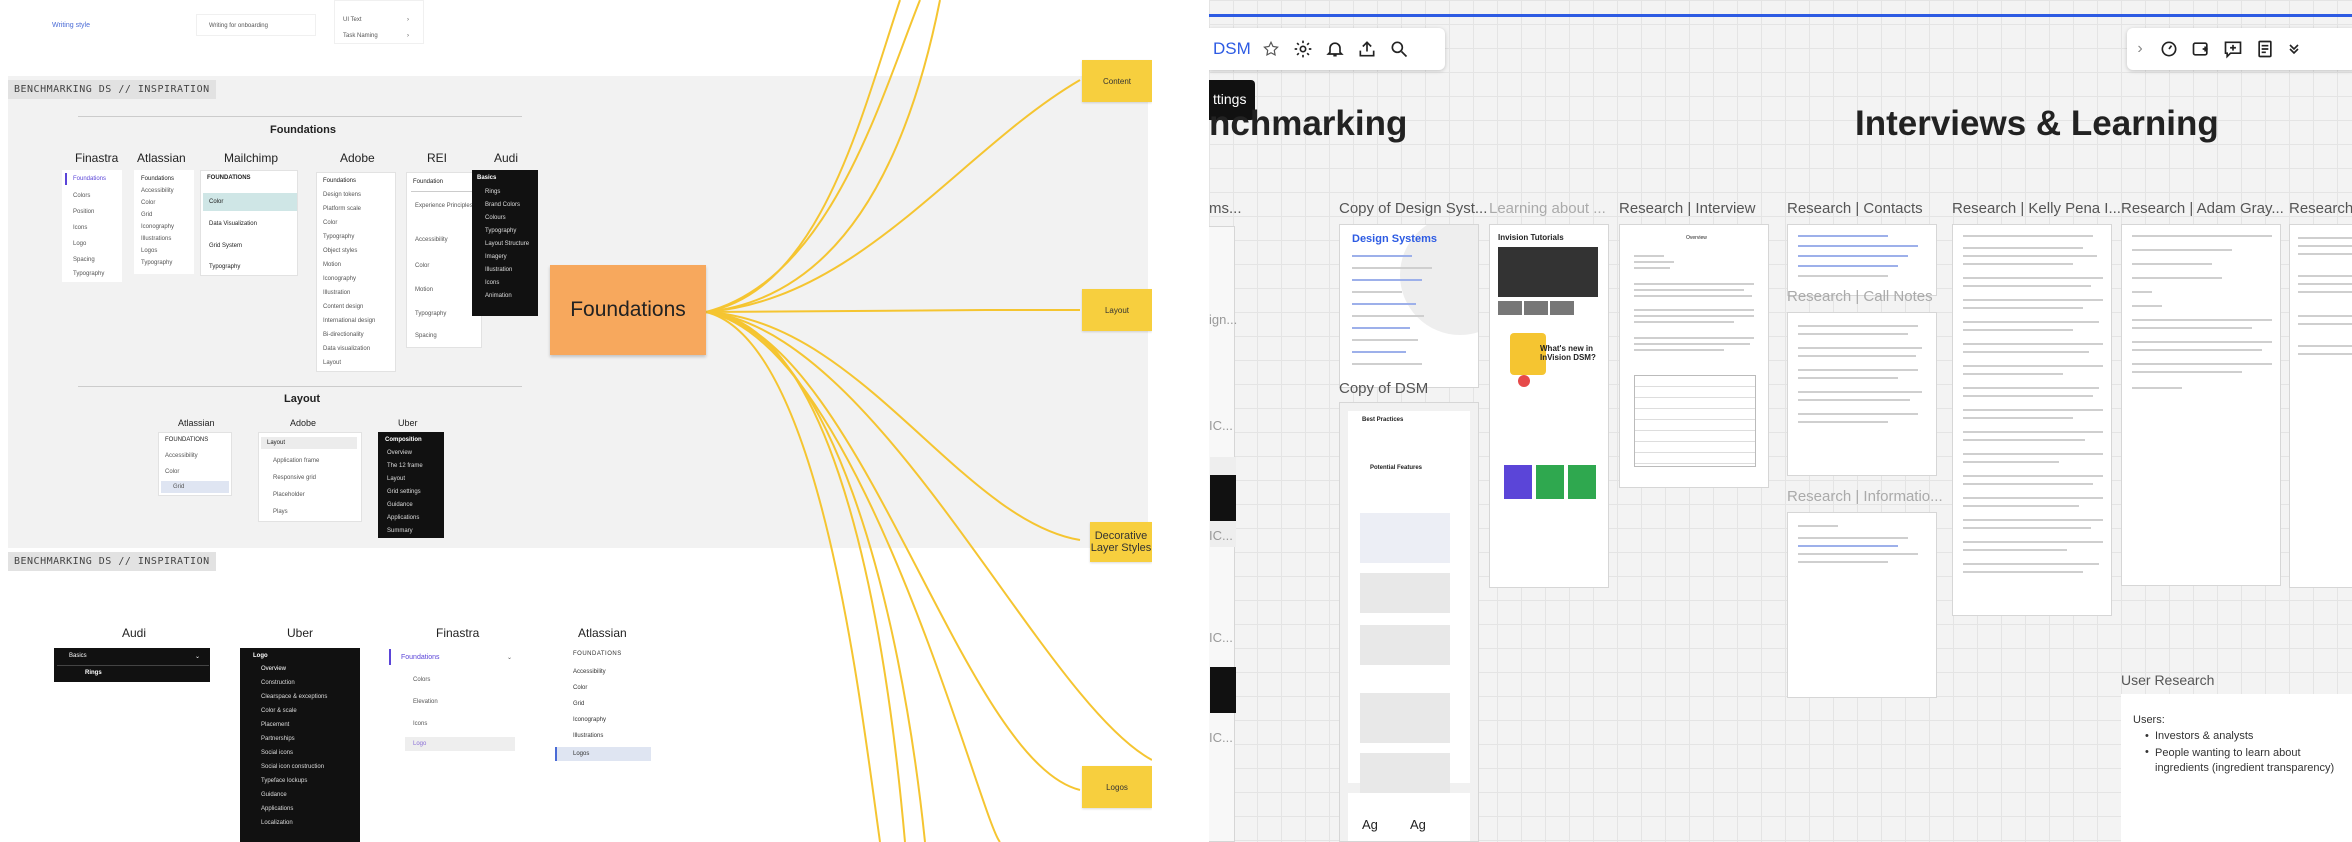 The height and width of the screenshot is (842, 2352). I want to click on frame-title: Copy of DSM, so click(1383, 388).